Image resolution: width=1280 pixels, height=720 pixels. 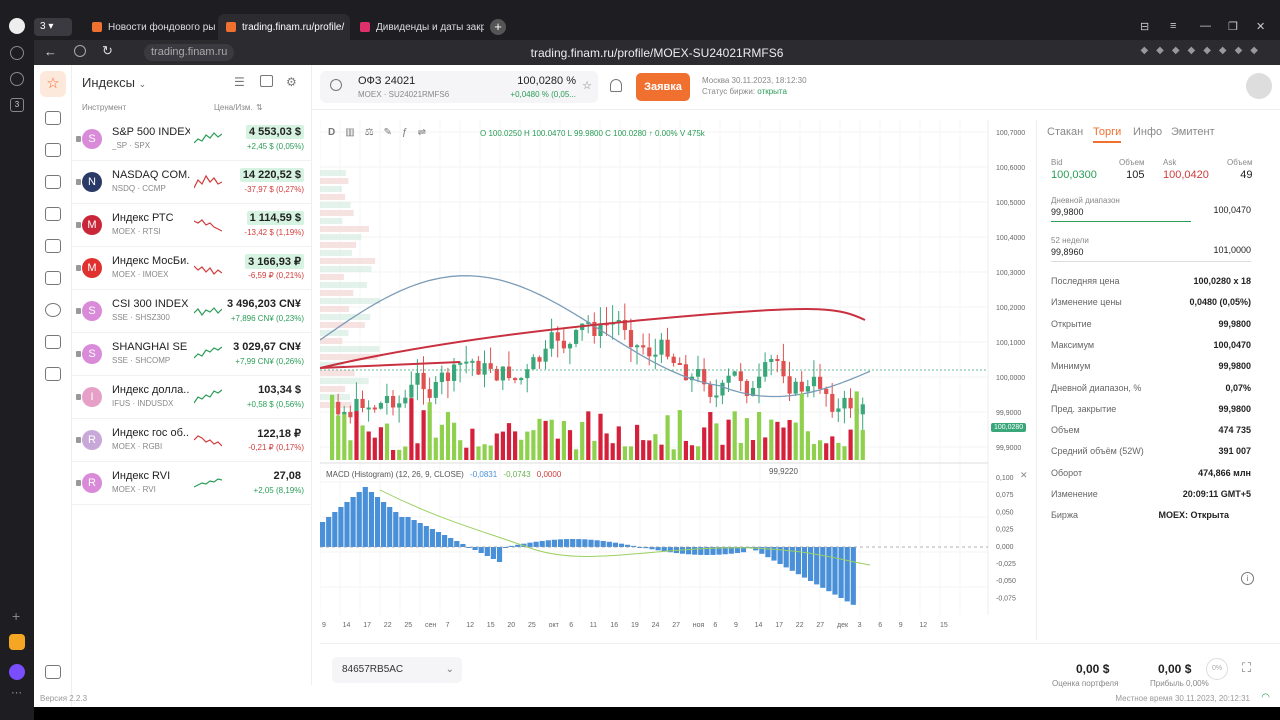 I want to click on watchlist-title: Индексы ⌄, so click(x=114, y=82).